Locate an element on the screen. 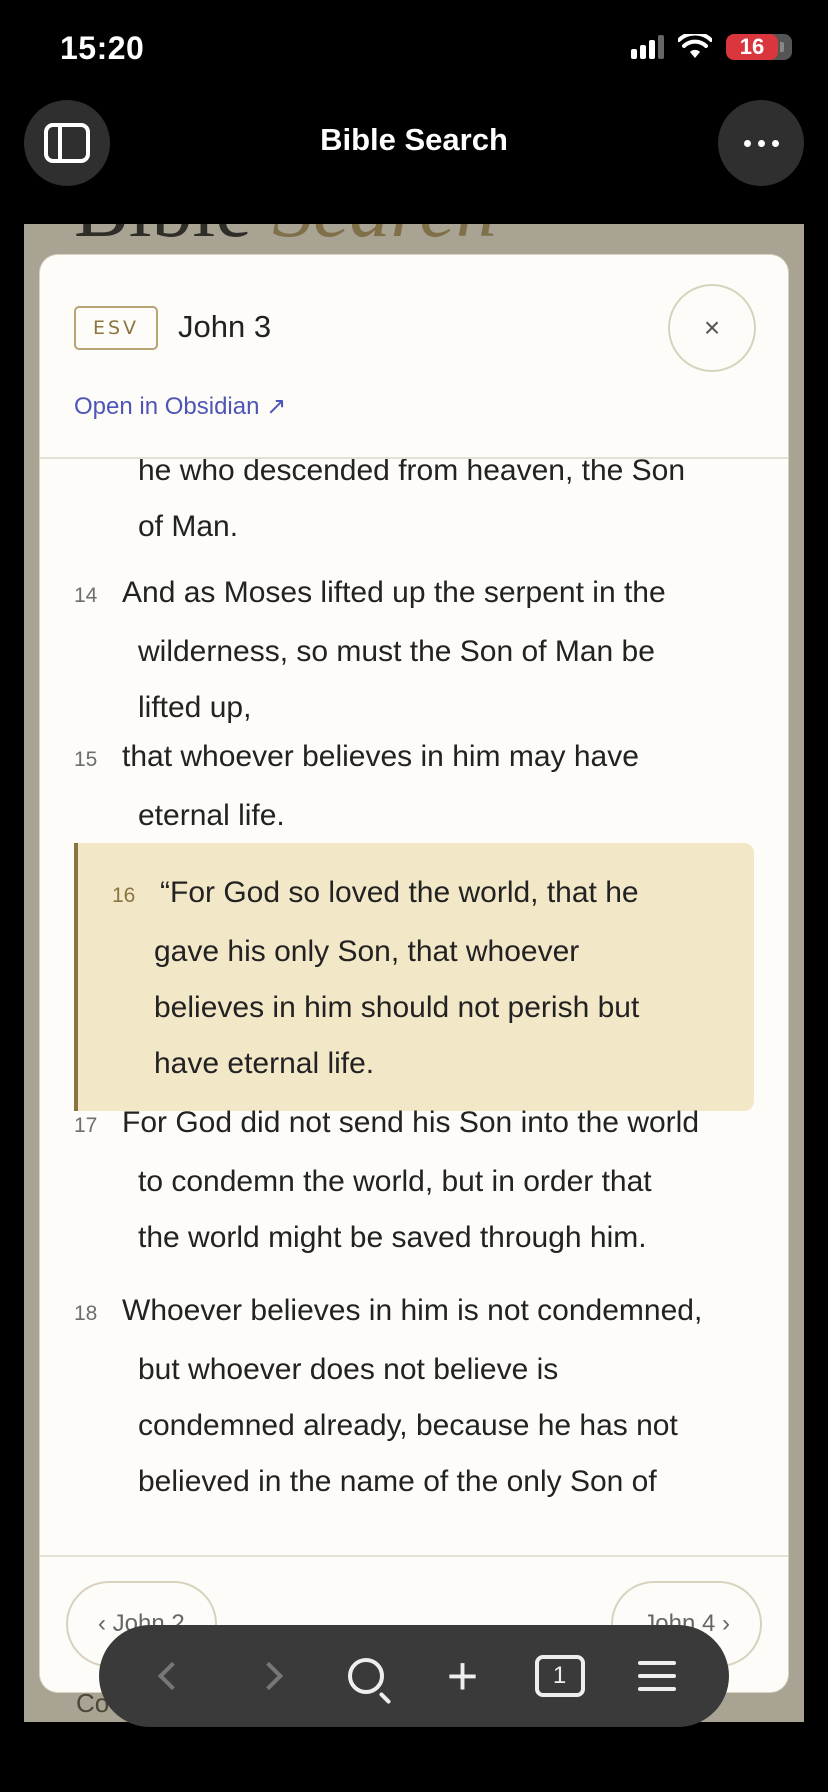 The width and height of the screenshot is (828, 1792). status-icons: 16 is located at coordinates (711, 47).